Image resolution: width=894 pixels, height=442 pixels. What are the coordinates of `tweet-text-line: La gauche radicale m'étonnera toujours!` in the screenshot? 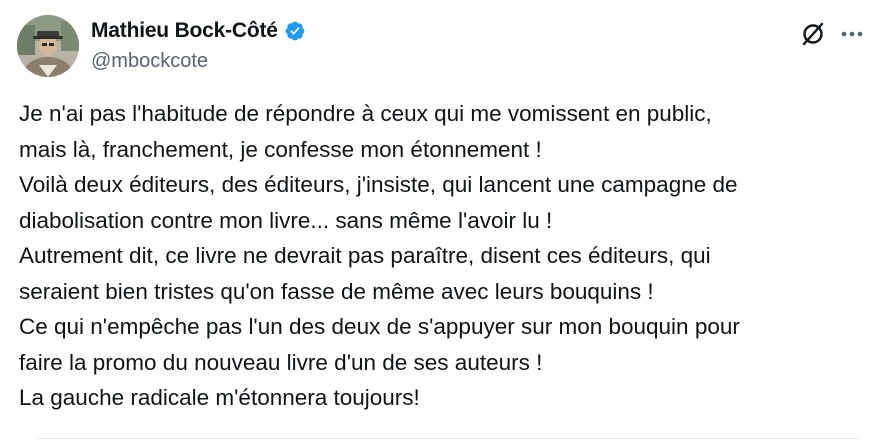 It's located at (219, 397).